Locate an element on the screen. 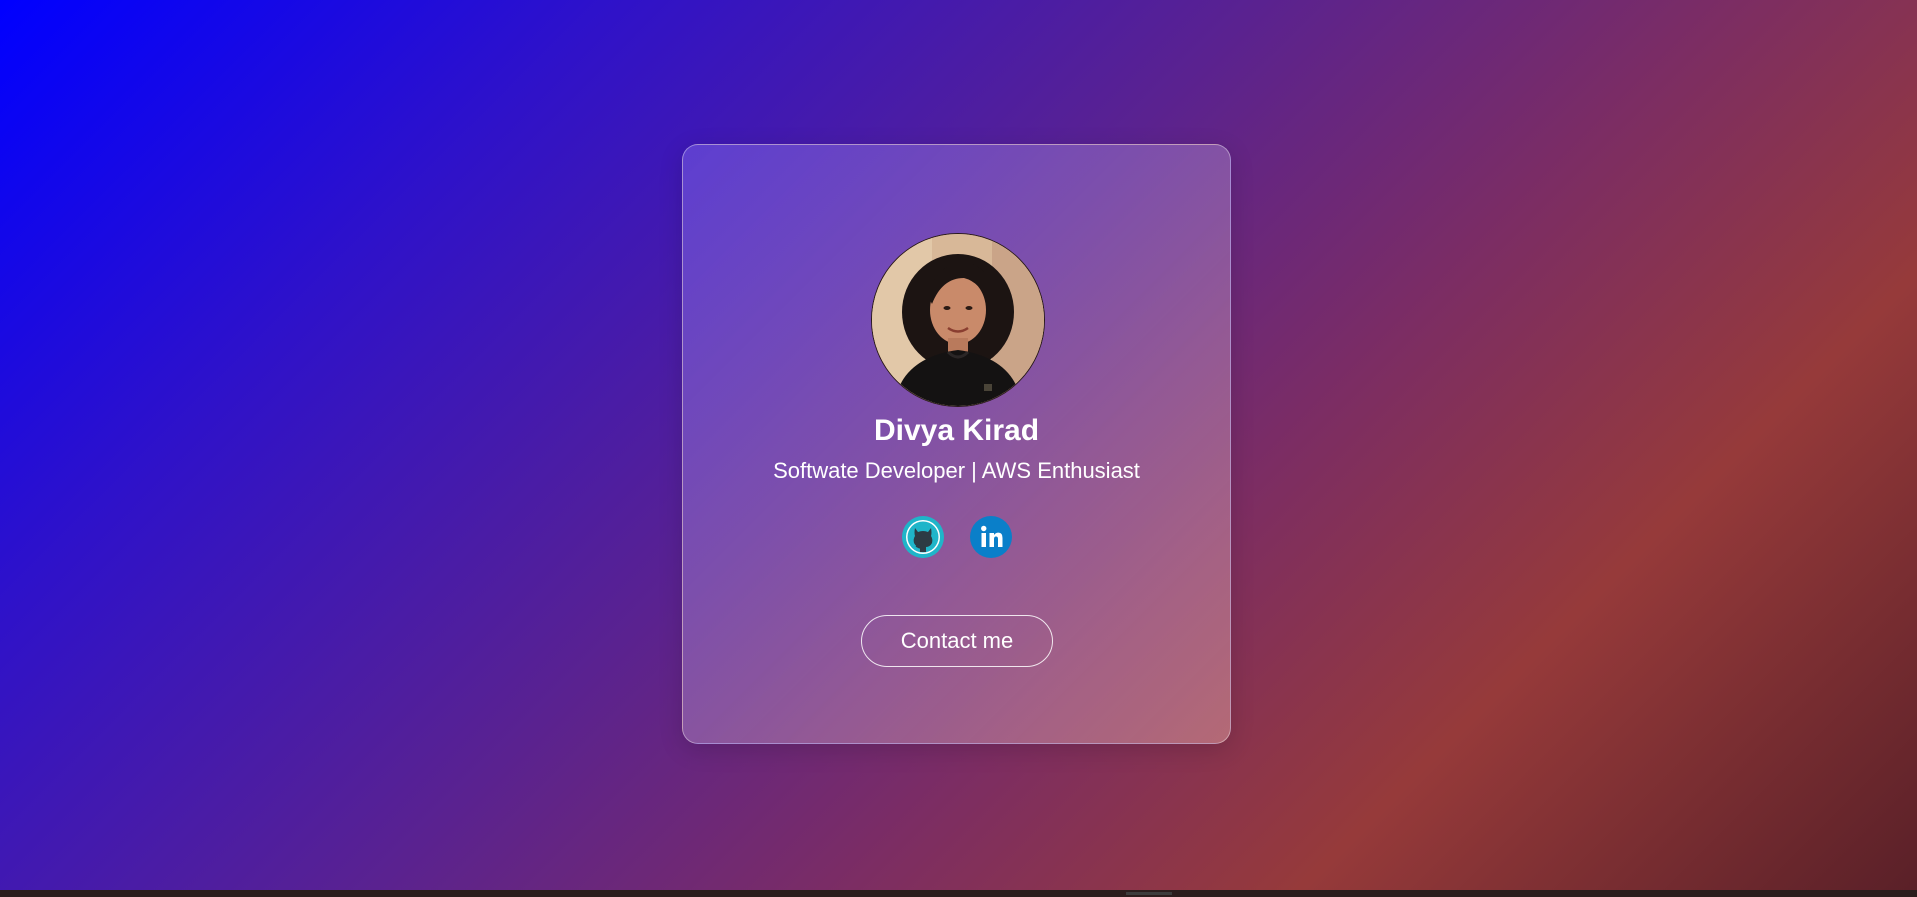  profile-name: Divya Kirad is located at coordinates (956, 430).